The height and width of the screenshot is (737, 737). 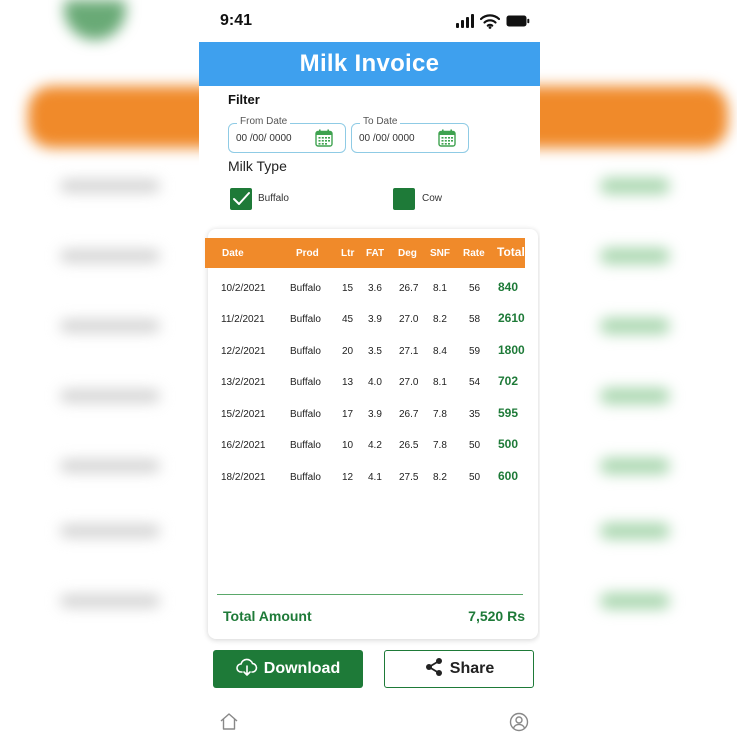 I want to click on table-header: Date Prod Ltr FAT Deg SNF Rate Total, so click(x=365, y=253).